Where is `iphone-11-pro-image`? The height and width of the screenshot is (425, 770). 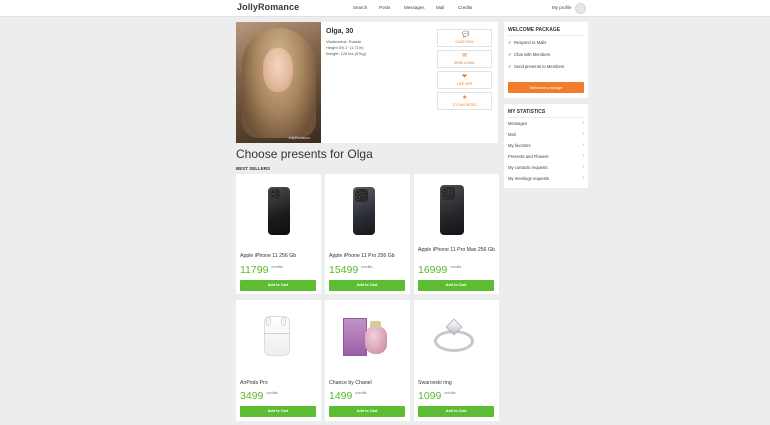
iphone-11-pro-image is located at coordinates (367, 210).